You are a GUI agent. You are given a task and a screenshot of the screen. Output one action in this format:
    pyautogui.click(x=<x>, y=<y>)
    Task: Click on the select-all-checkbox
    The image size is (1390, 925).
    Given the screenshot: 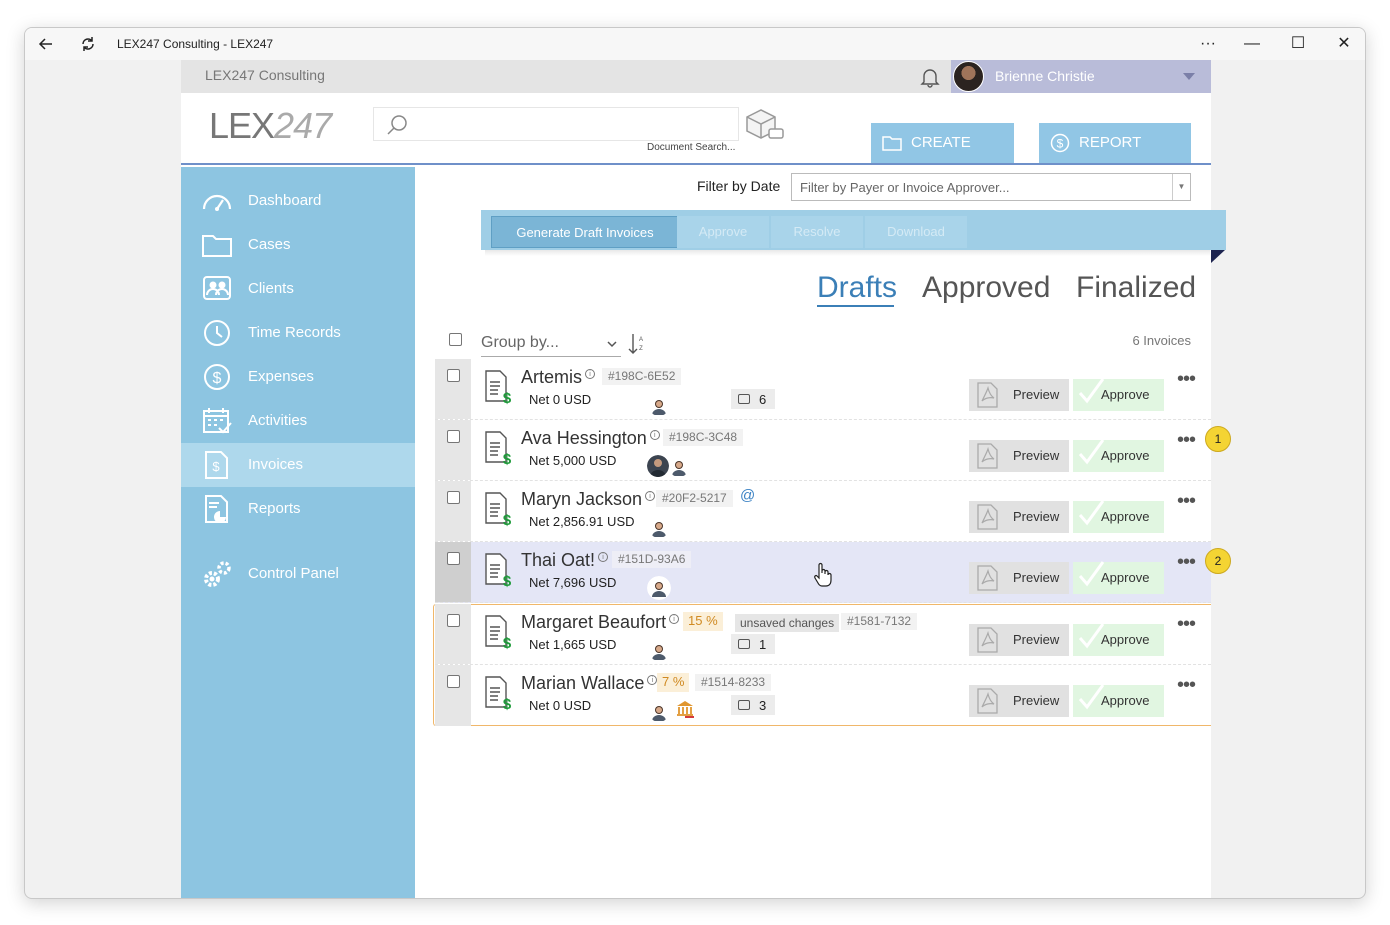 What is the action you would take?
    pyautogui.click(x=455, y=339)
    